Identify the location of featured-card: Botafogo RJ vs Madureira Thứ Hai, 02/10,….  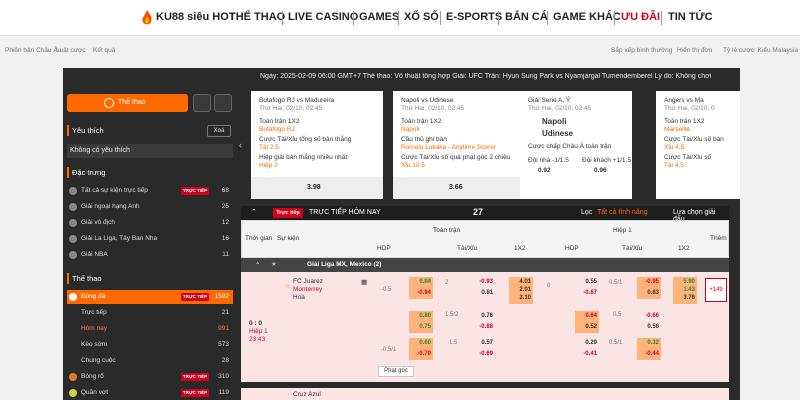
(317, 145).